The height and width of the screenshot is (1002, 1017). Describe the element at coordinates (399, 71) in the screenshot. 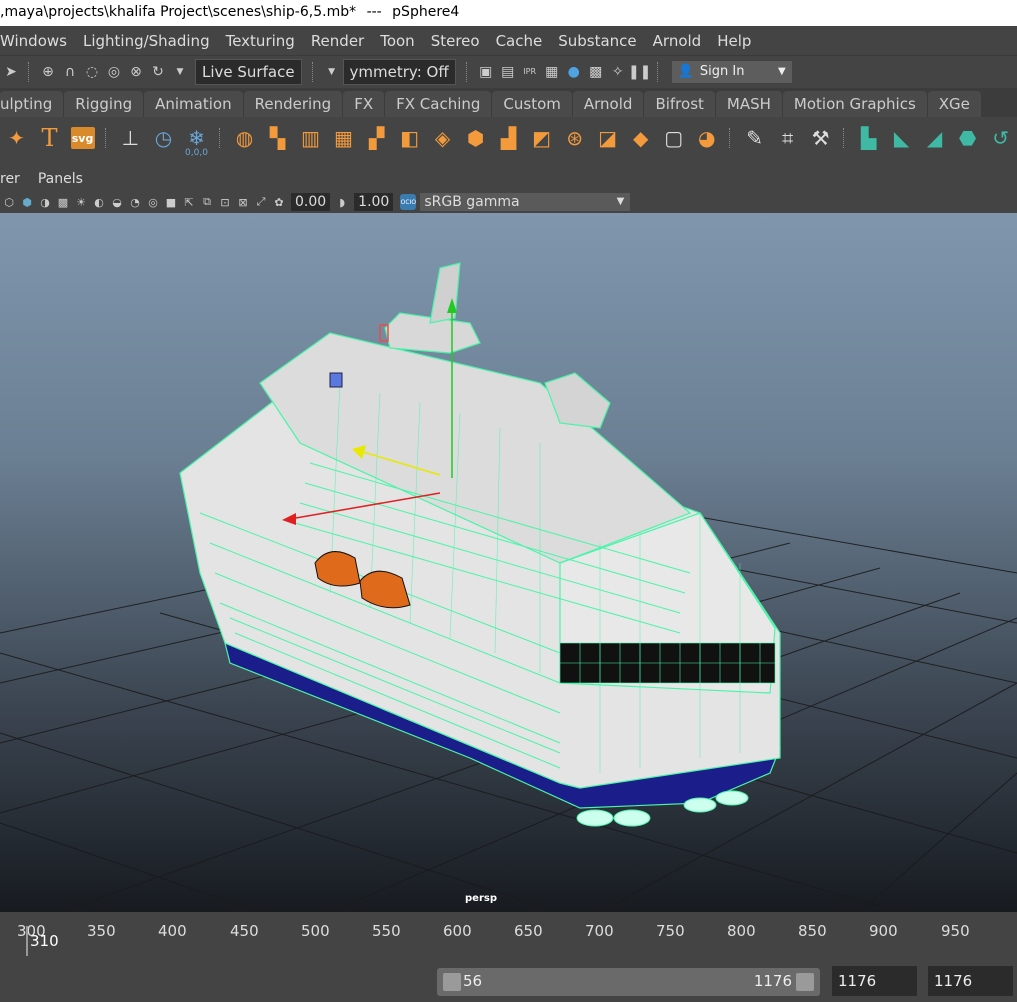

I see `symmetry-field: ymmetry: Off` at that location.